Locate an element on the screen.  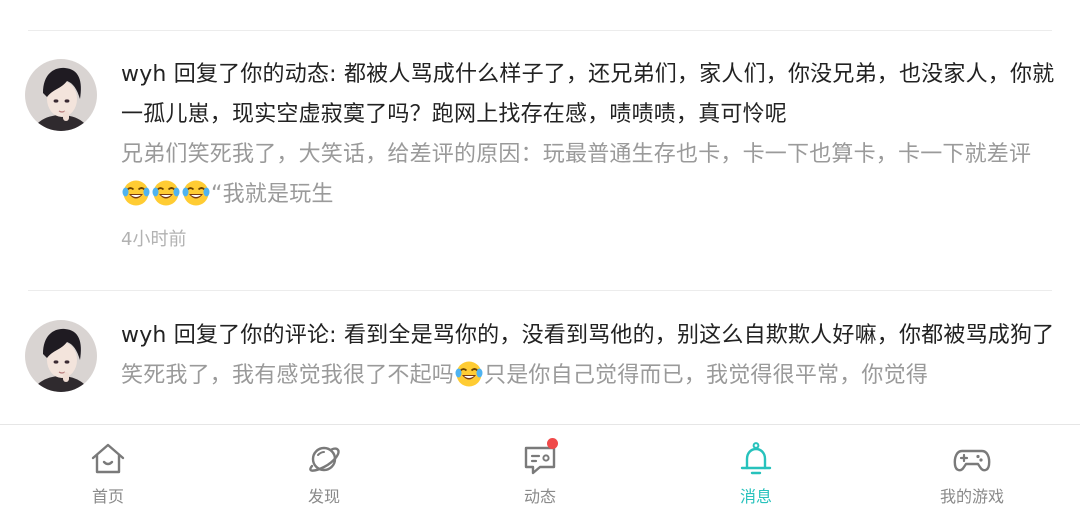
tab-home: 首页 is located at coordinates (108, 473).